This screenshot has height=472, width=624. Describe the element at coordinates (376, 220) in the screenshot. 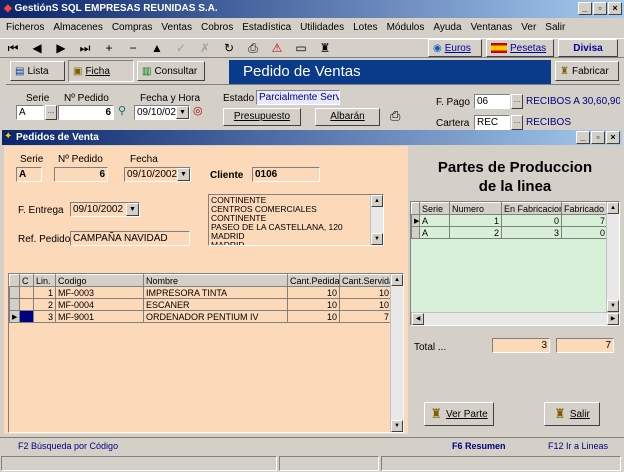

I see `address-scrollbar: ▲ ▼` at that location.